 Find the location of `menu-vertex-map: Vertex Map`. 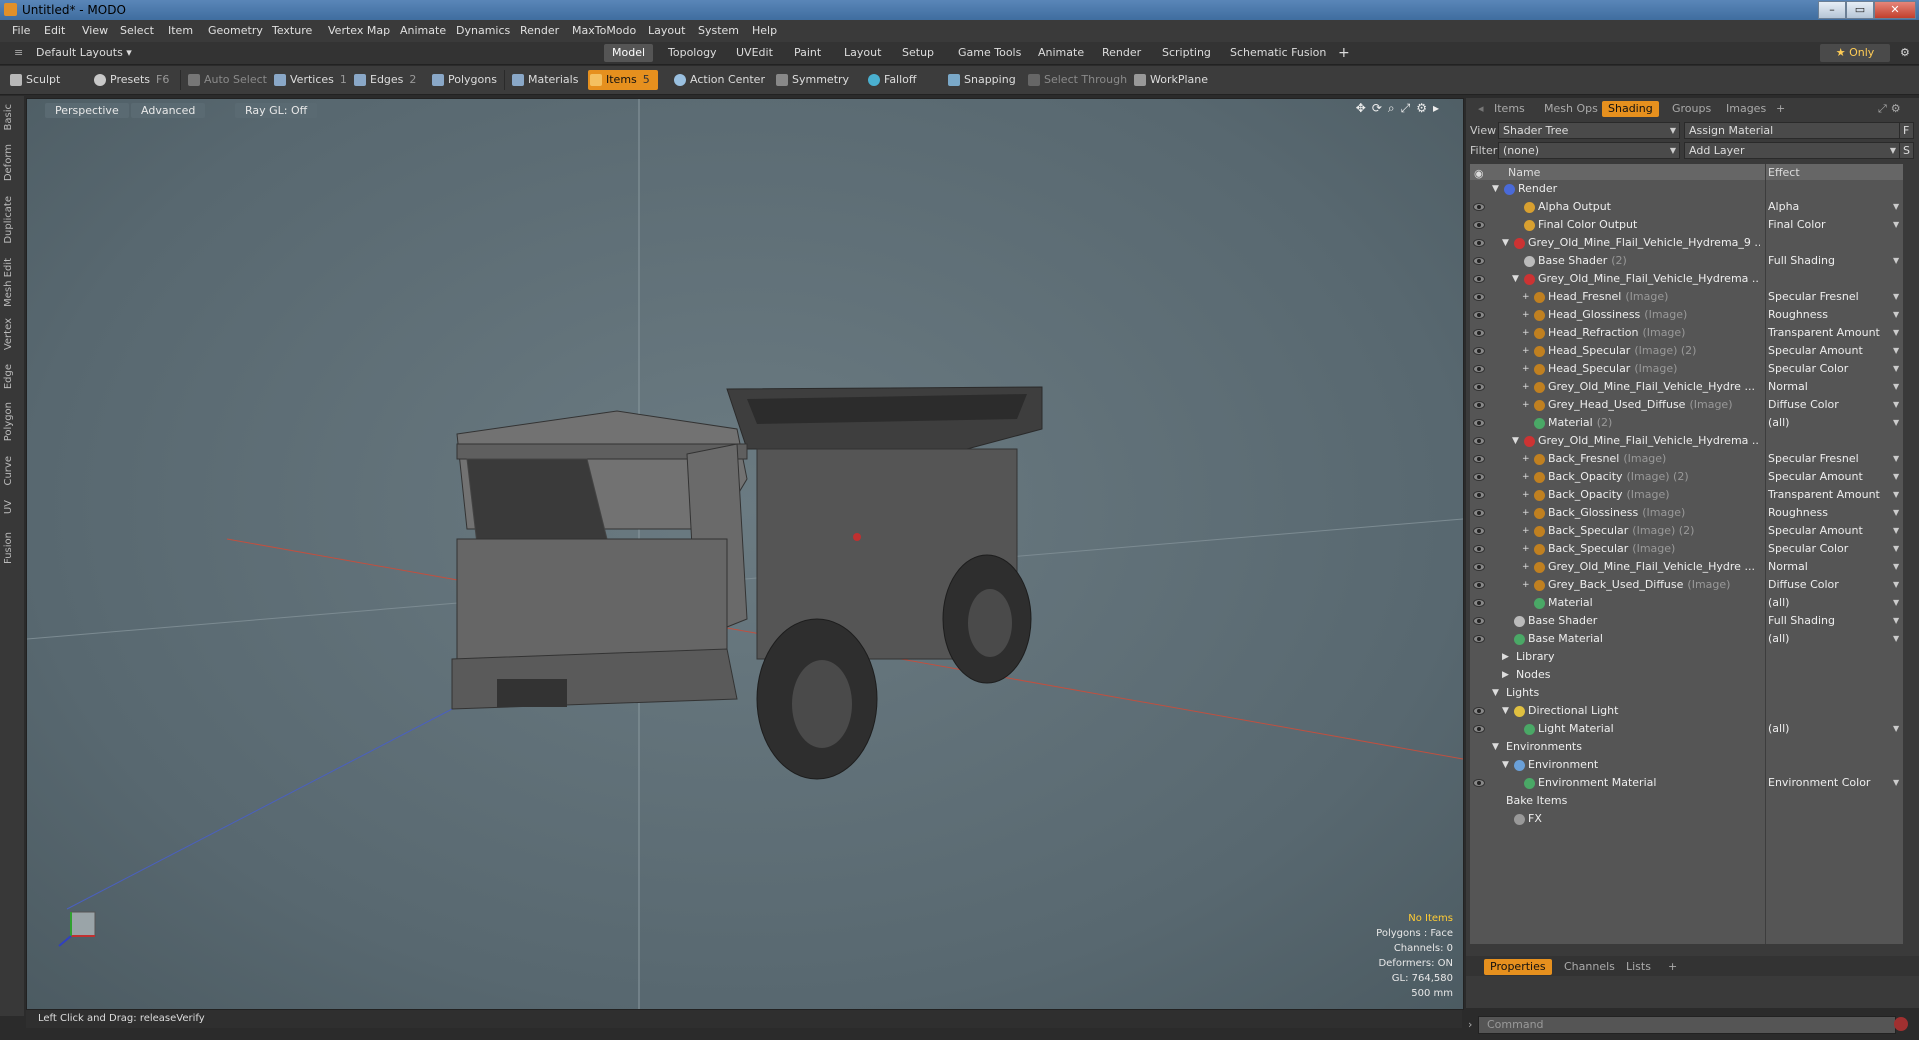

menu-vertex-map: Vertex Map is located at coordinates (359, 30).